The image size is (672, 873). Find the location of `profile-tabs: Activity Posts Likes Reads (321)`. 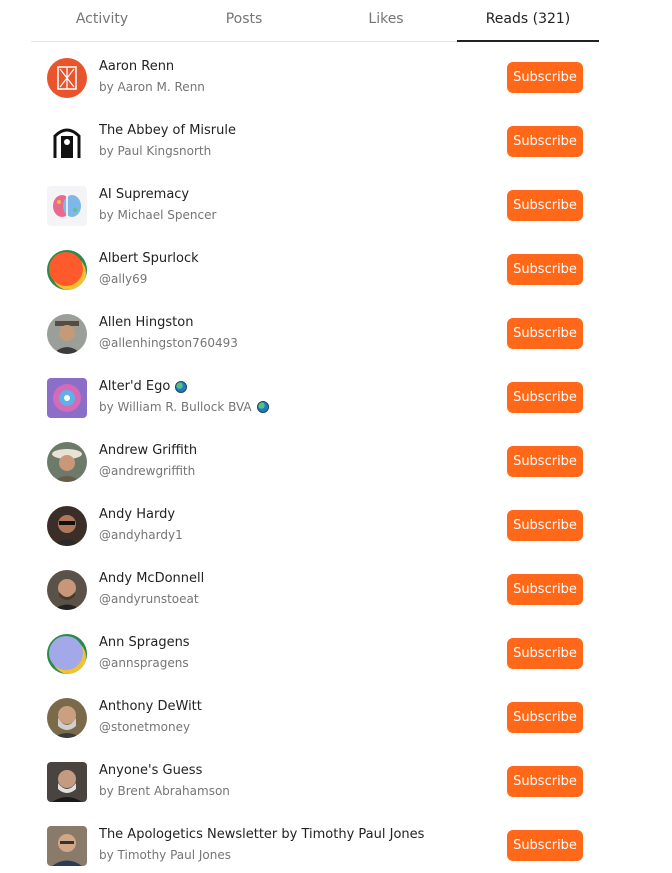

profile-tabs: Activity Posts Likes Reads (321) is located at coordinates (315, 21).